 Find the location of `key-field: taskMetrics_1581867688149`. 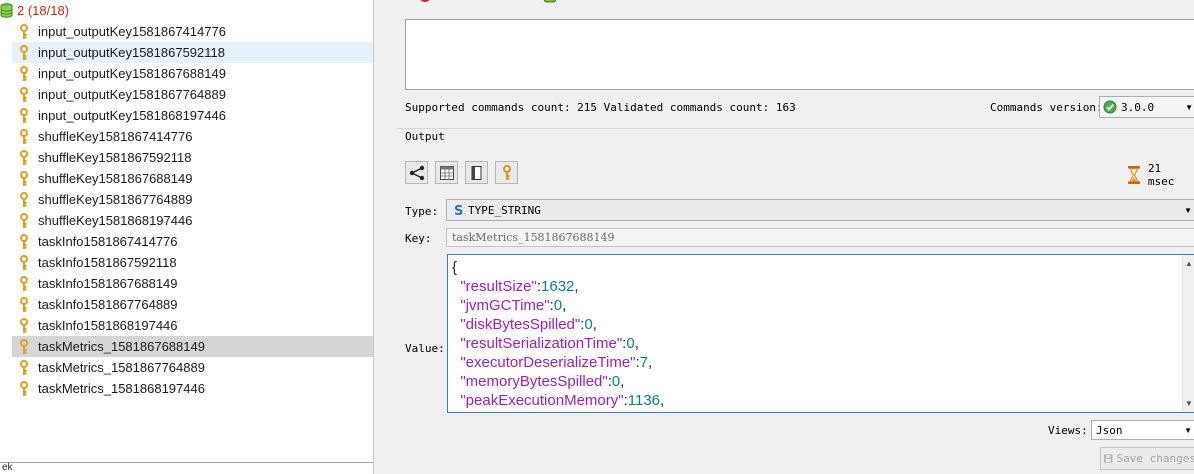

key-field: taskMetrics_1581867688149 is located at coordinates (820, 237).